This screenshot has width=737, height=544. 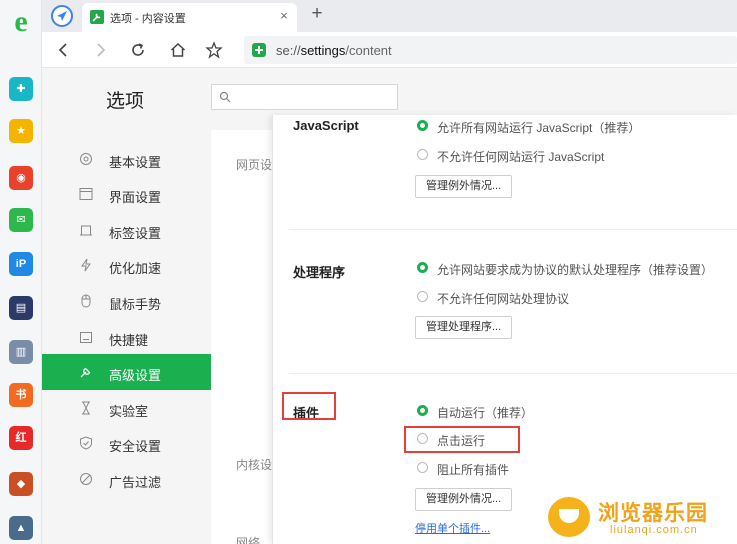 What do you see at coordinates (254, 465) in the screenshot?
I see `section-label-kernel: 内核设` at bounding box center [254, 465].